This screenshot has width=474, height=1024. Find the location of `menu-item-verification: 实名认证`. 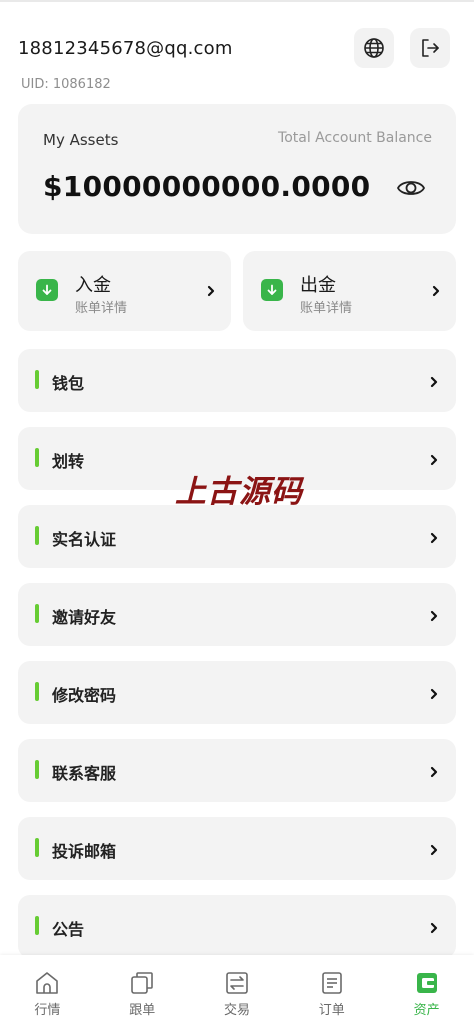

menu-item-verification: 实名认证 is located at coordinates (237, 536).